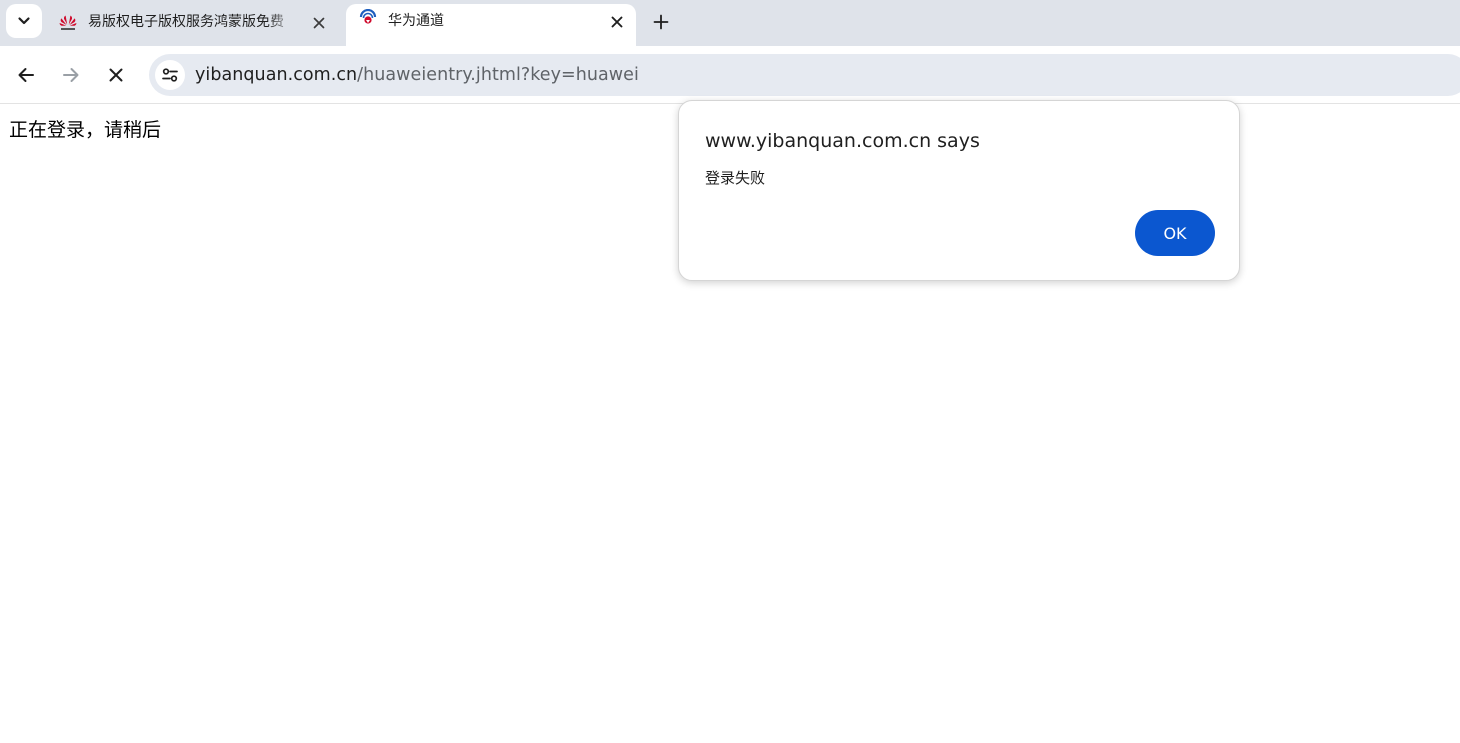 Image resolution: width=1460 pixels, height=743 pixels. What do you see at coordinates (368, 16) in the screenshot?
I see `site-favicon-icon` at bounding box center [368, 16].